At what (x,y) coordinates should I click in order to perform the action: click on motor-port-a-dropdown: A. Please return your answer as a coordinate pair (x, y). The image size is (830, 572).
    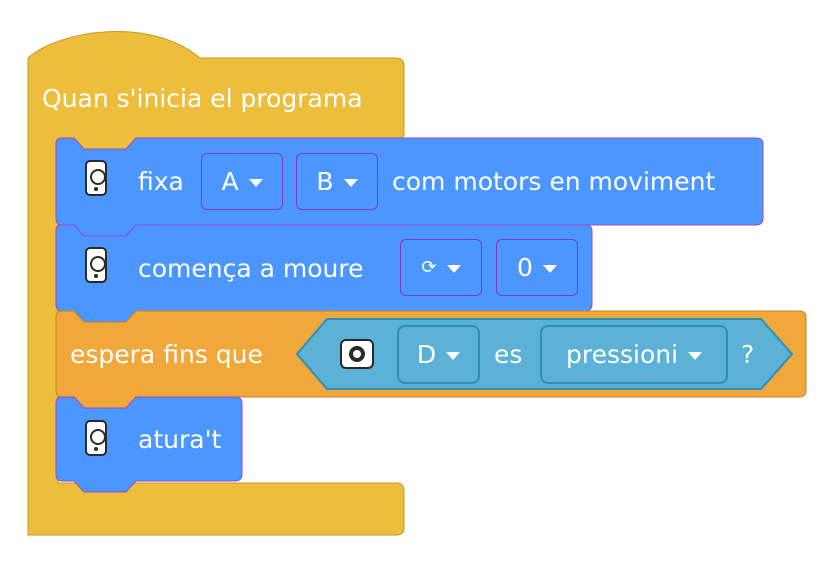
    Looking at the image, I should click on (242, 181).